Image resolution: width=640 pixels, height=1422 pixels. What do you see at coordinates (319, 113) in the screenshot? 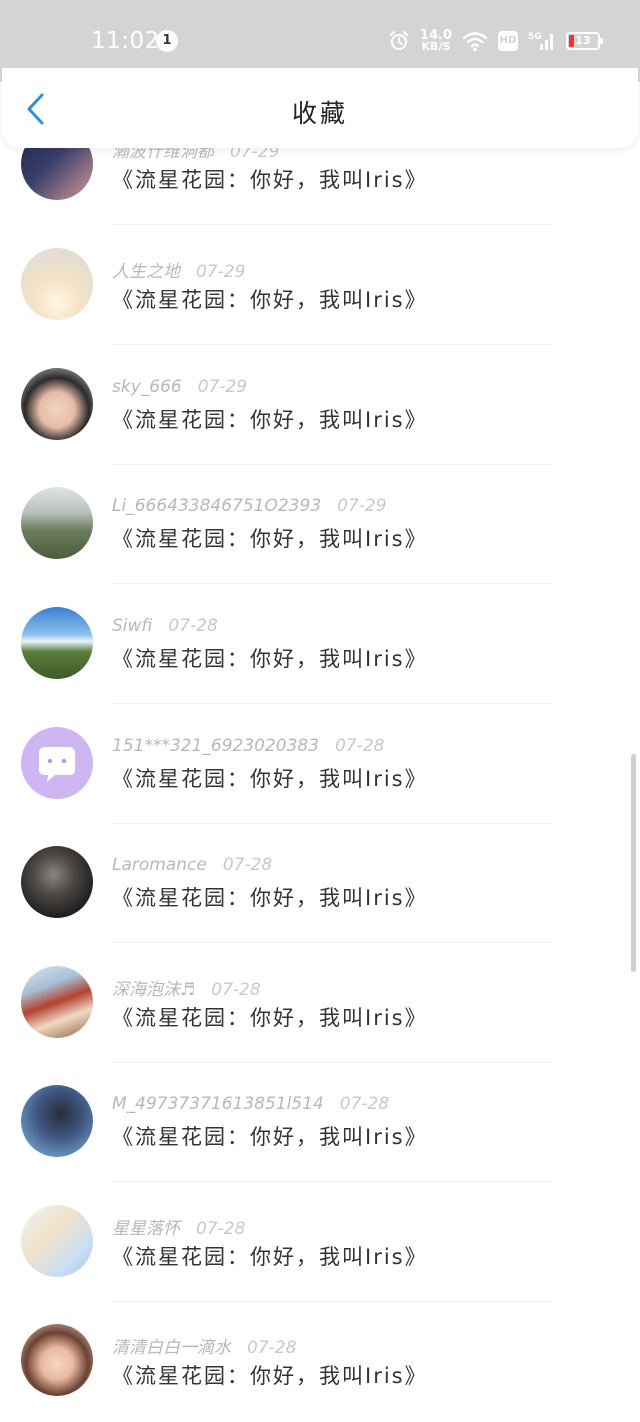
I see `page-title: 收藏` at bounding box center [319, 113].